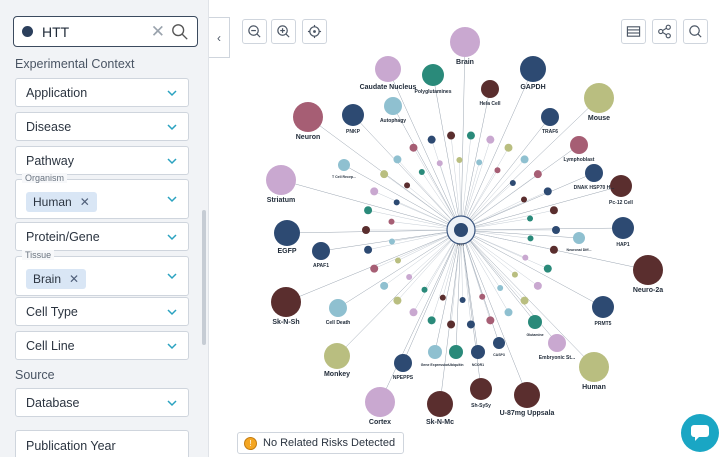  Describe the element at coordinates (603, 311) in the screenshot. I see `graph-node: PRMT5` at that location.